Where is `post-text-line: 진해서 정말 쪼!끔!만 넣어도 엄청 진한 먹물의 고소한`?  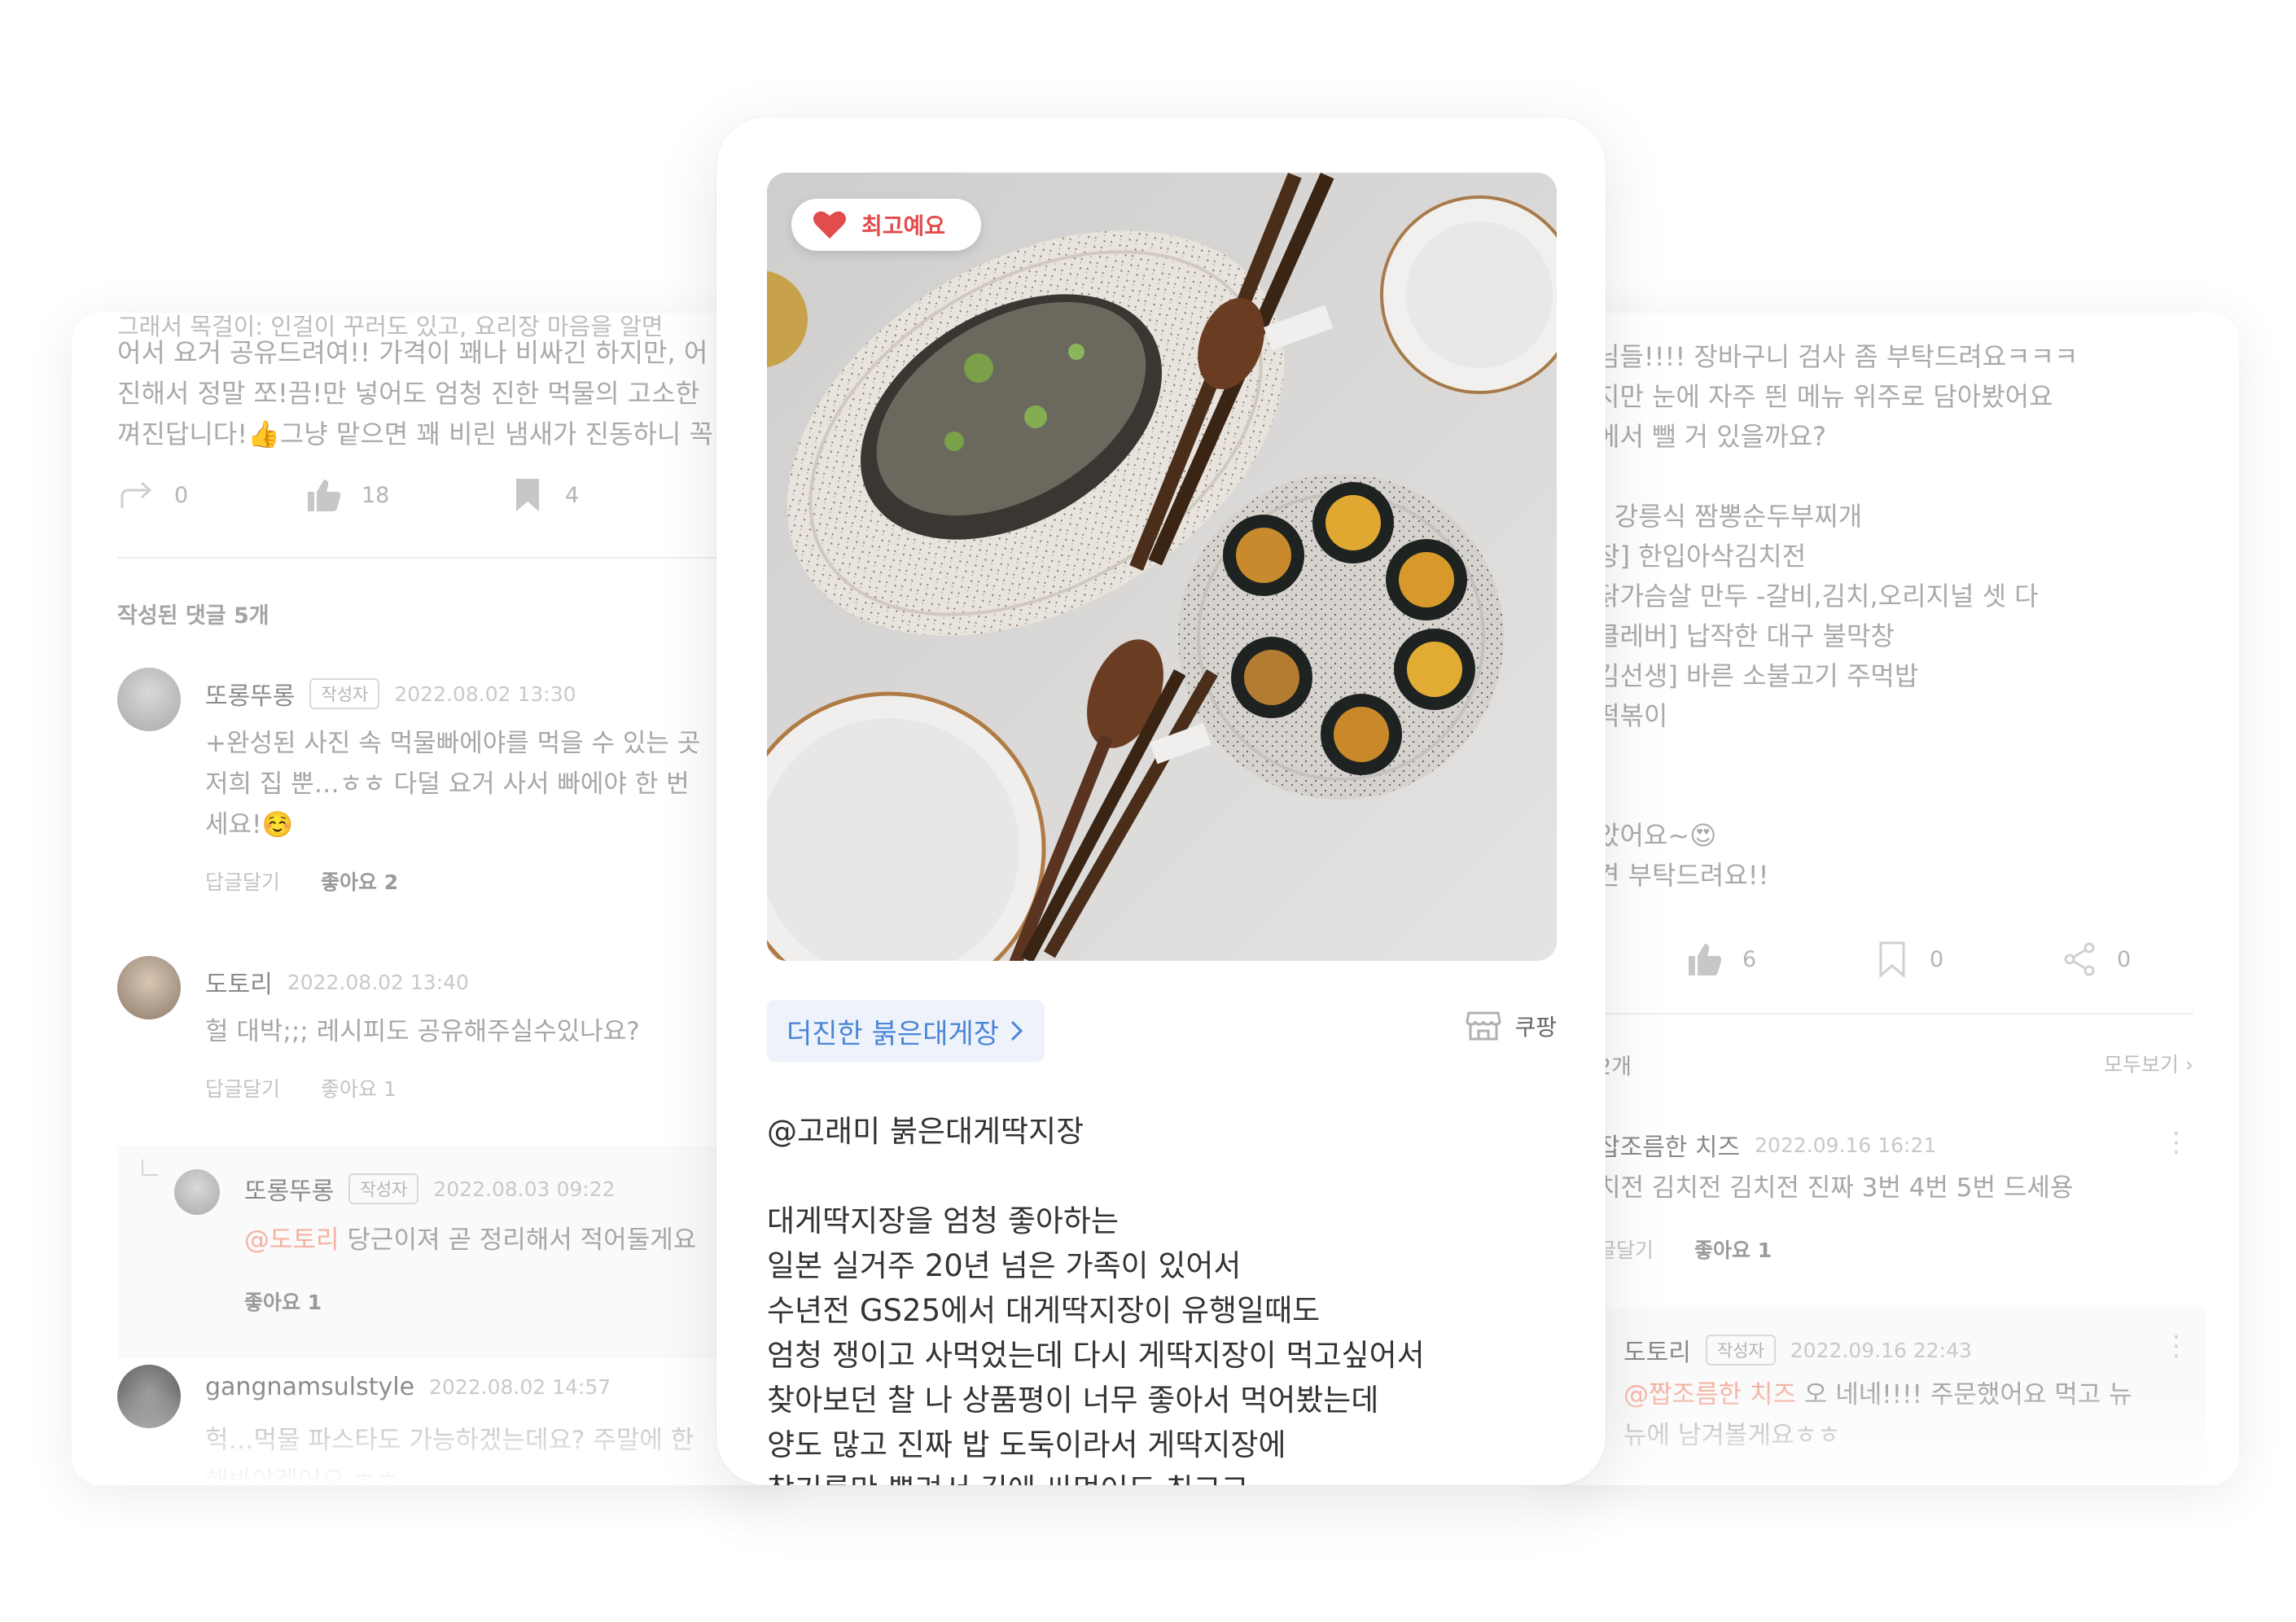 post-text-line: 진해서 정말 쪼!끔!만 넣어도 엄청 진한 먹물의 고소한 is located at coordinates (408, 393).